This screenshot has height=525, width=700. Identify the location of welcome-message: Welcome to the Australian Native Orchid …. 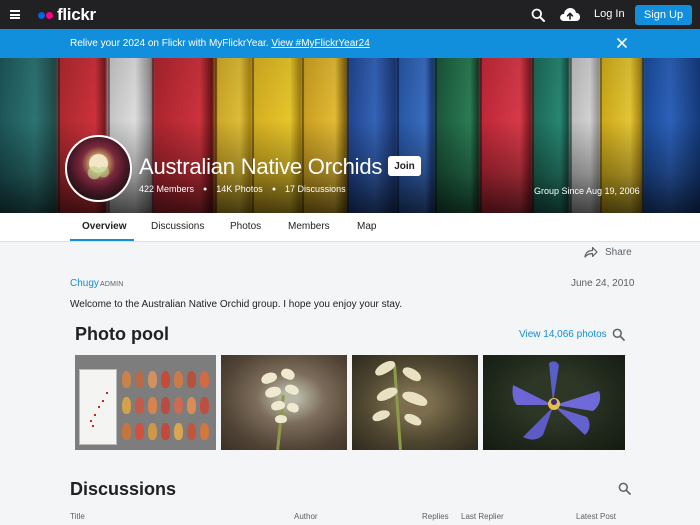
(236, 304).